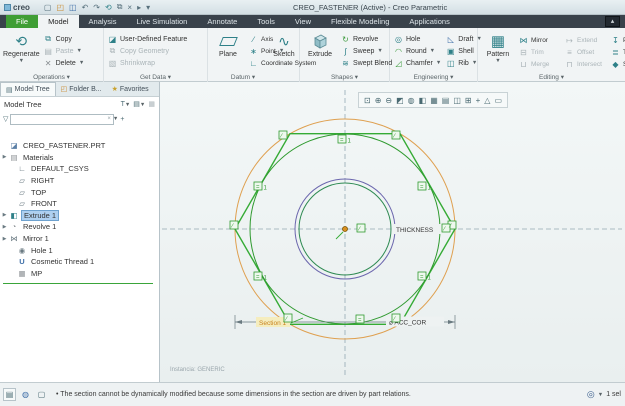 The image size is (625, 406). Describe the element at coordinates (126, 104) in the screenshot. I see `tree-filters-icon: T▼` at that location.